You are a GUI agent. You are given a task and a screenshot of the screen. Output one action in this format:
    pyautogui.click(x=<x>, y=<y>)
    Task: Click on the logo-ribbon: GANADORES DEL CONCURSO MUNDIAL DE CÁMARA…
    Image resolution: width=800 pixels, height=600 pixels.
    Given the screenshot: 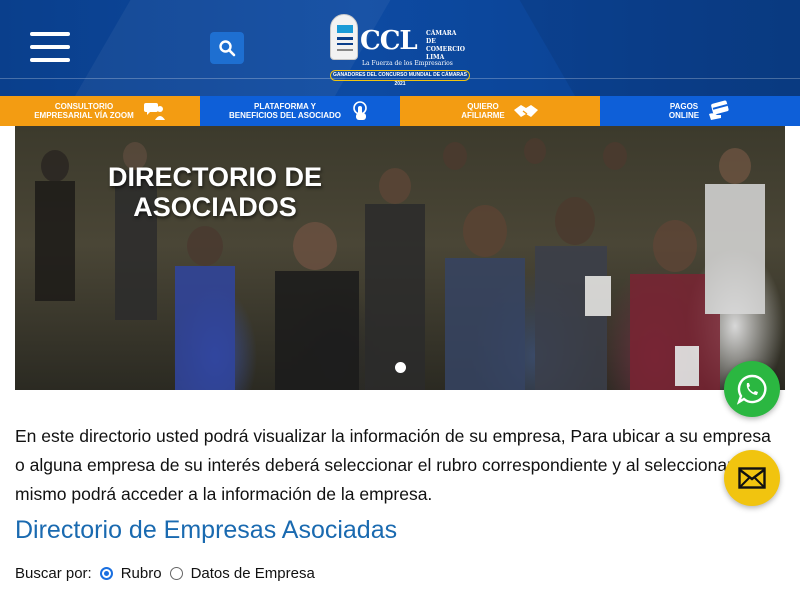 What is the action you would take?
    pyautogui.click(x=400, y=78)
    